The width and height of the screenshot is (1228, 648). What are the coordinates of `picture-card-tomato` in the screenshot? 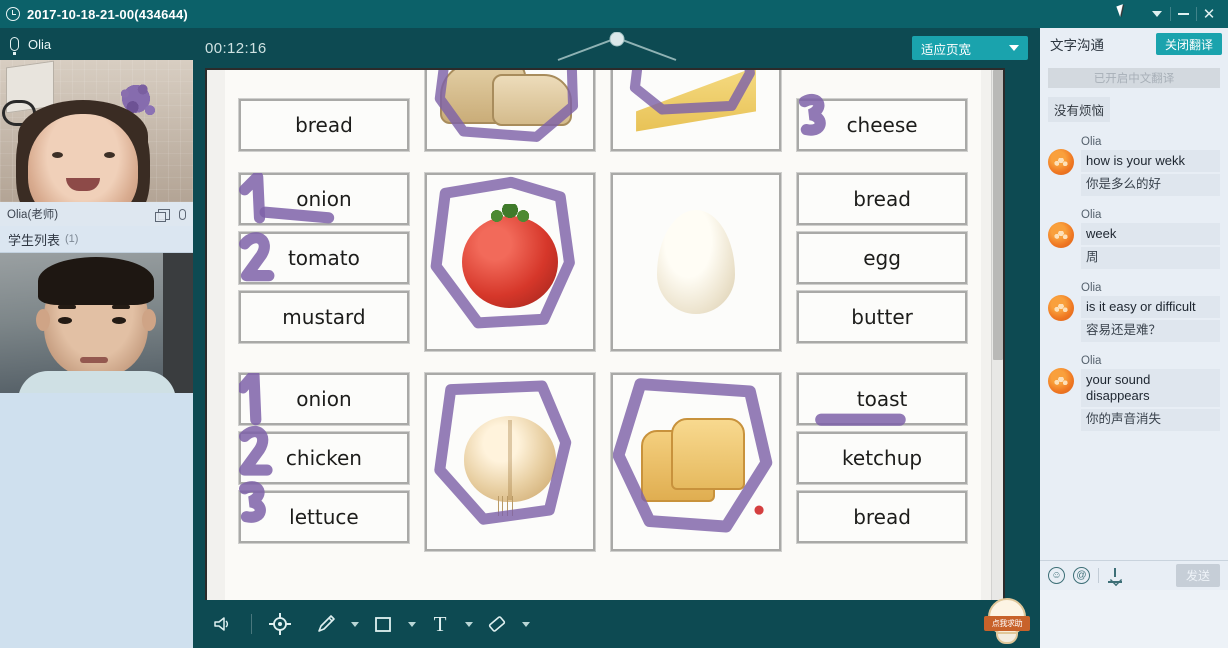 It's located at (509, 262).